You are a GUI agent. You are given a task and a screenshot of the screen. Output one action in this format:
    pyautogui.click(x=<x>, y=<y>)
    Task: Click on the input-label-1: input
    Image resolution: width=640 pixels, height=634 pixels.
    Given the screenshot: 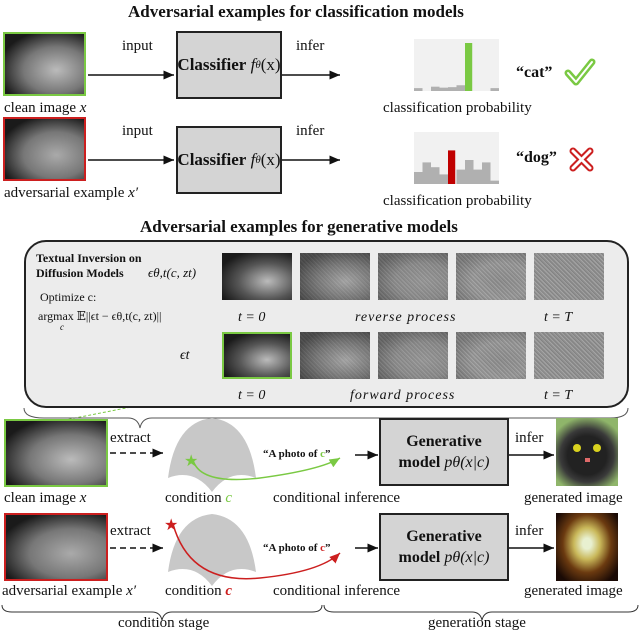 What is the action you would take?
    pyautogui.click(x=137, y=46)
    